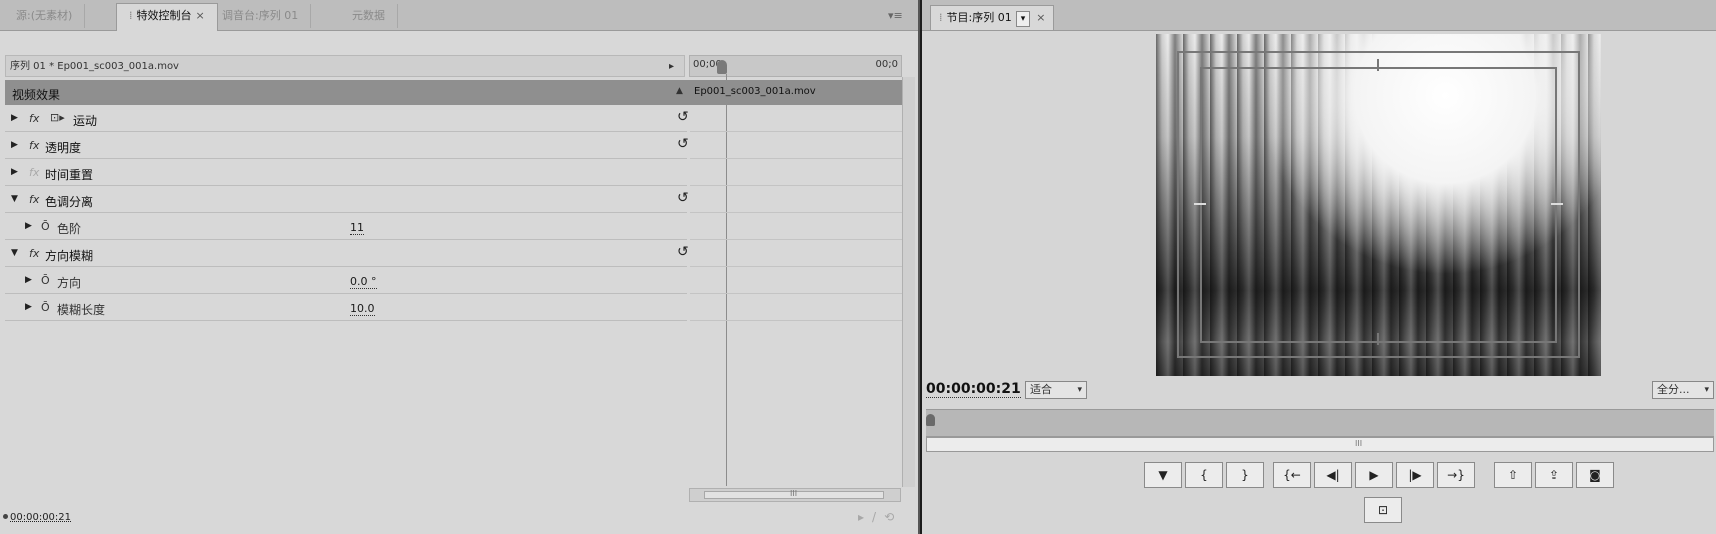  What do you see at coordinates (363, 282) in the screenshot?
I see `param-value-direction: 0.0 °` at bounding box center [363, 282].